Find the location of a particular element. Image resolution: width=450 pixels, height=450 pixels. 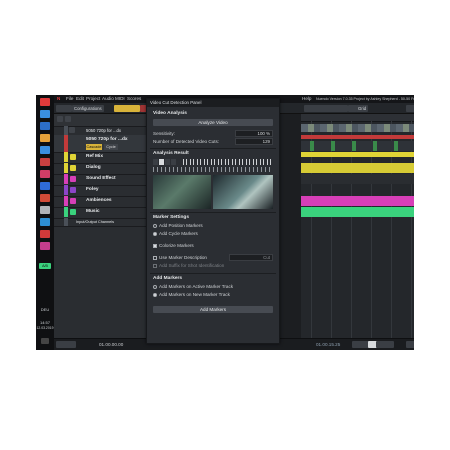

marker-settings-heading: Marker Settings is located at coordinates (171, 217).